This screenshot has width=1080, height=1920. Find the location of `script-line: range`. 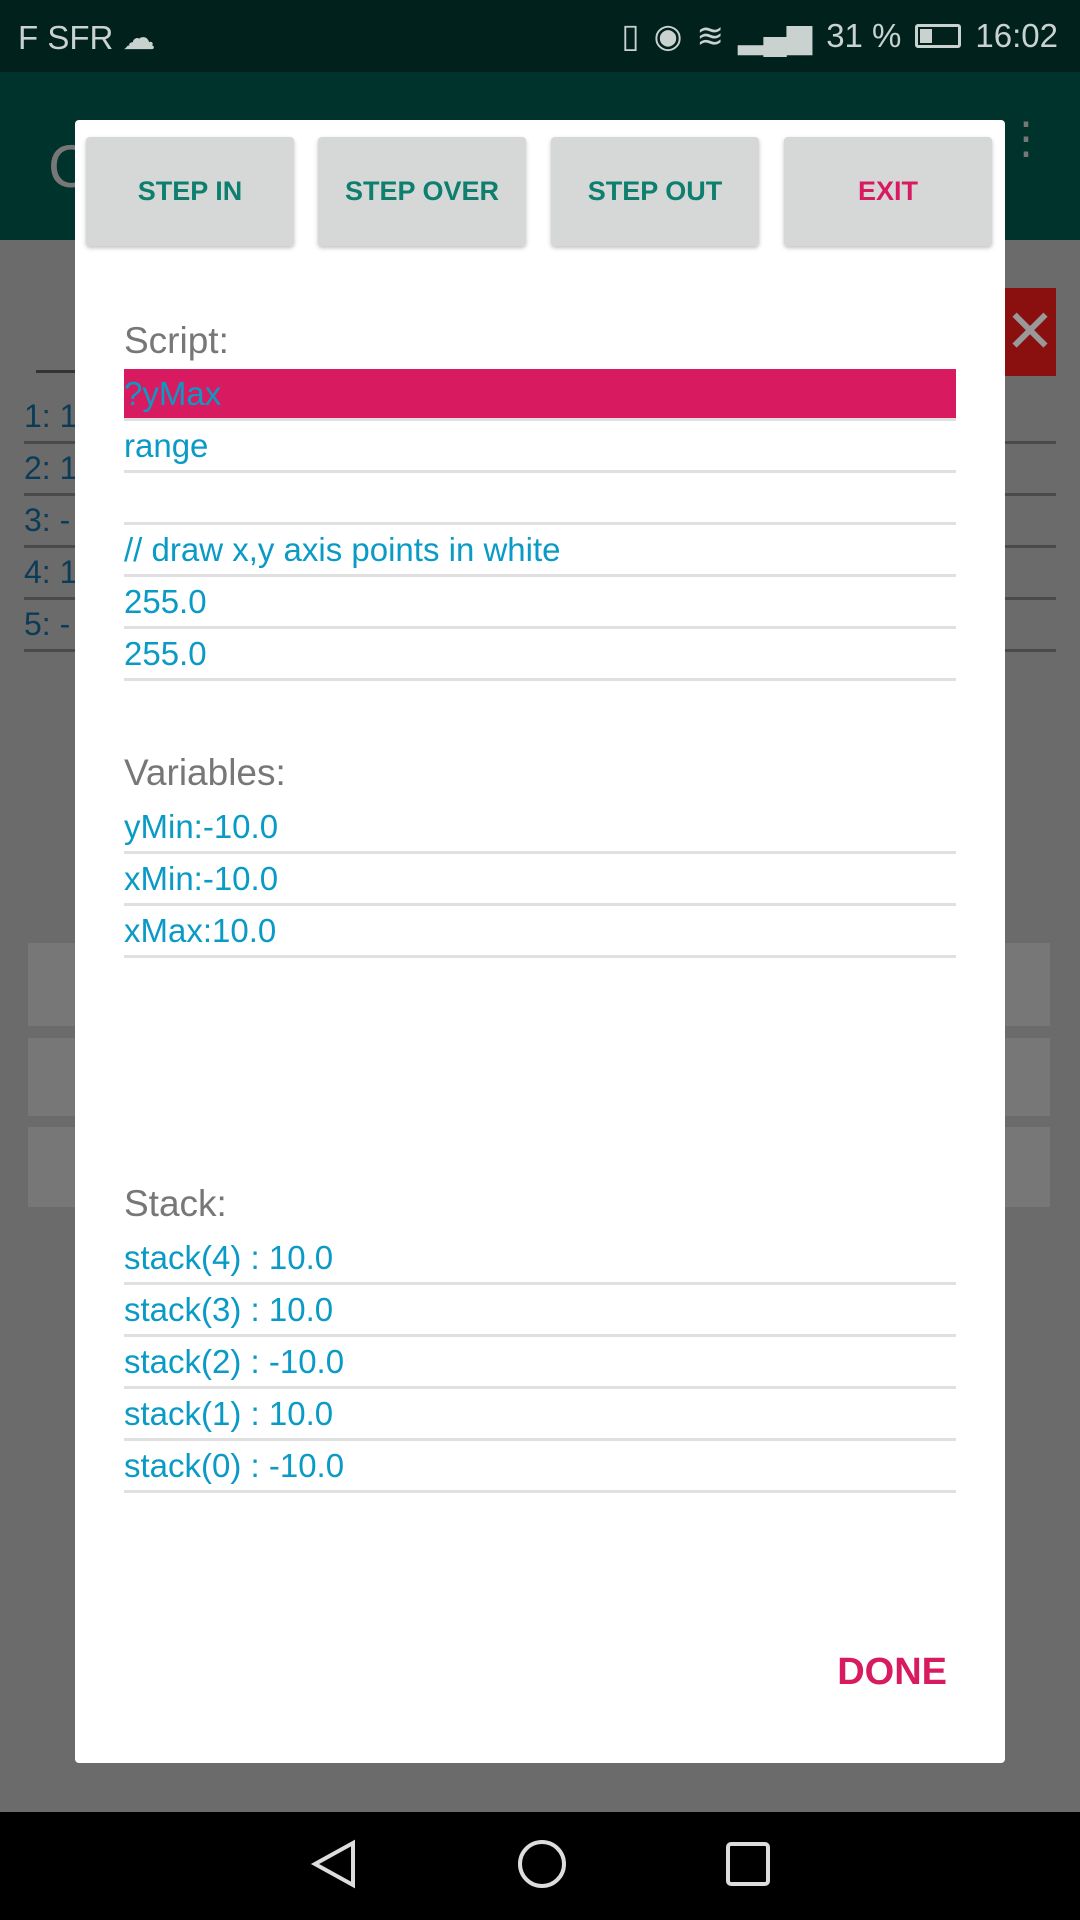

script-line: range is located at coordinates (540, 447).